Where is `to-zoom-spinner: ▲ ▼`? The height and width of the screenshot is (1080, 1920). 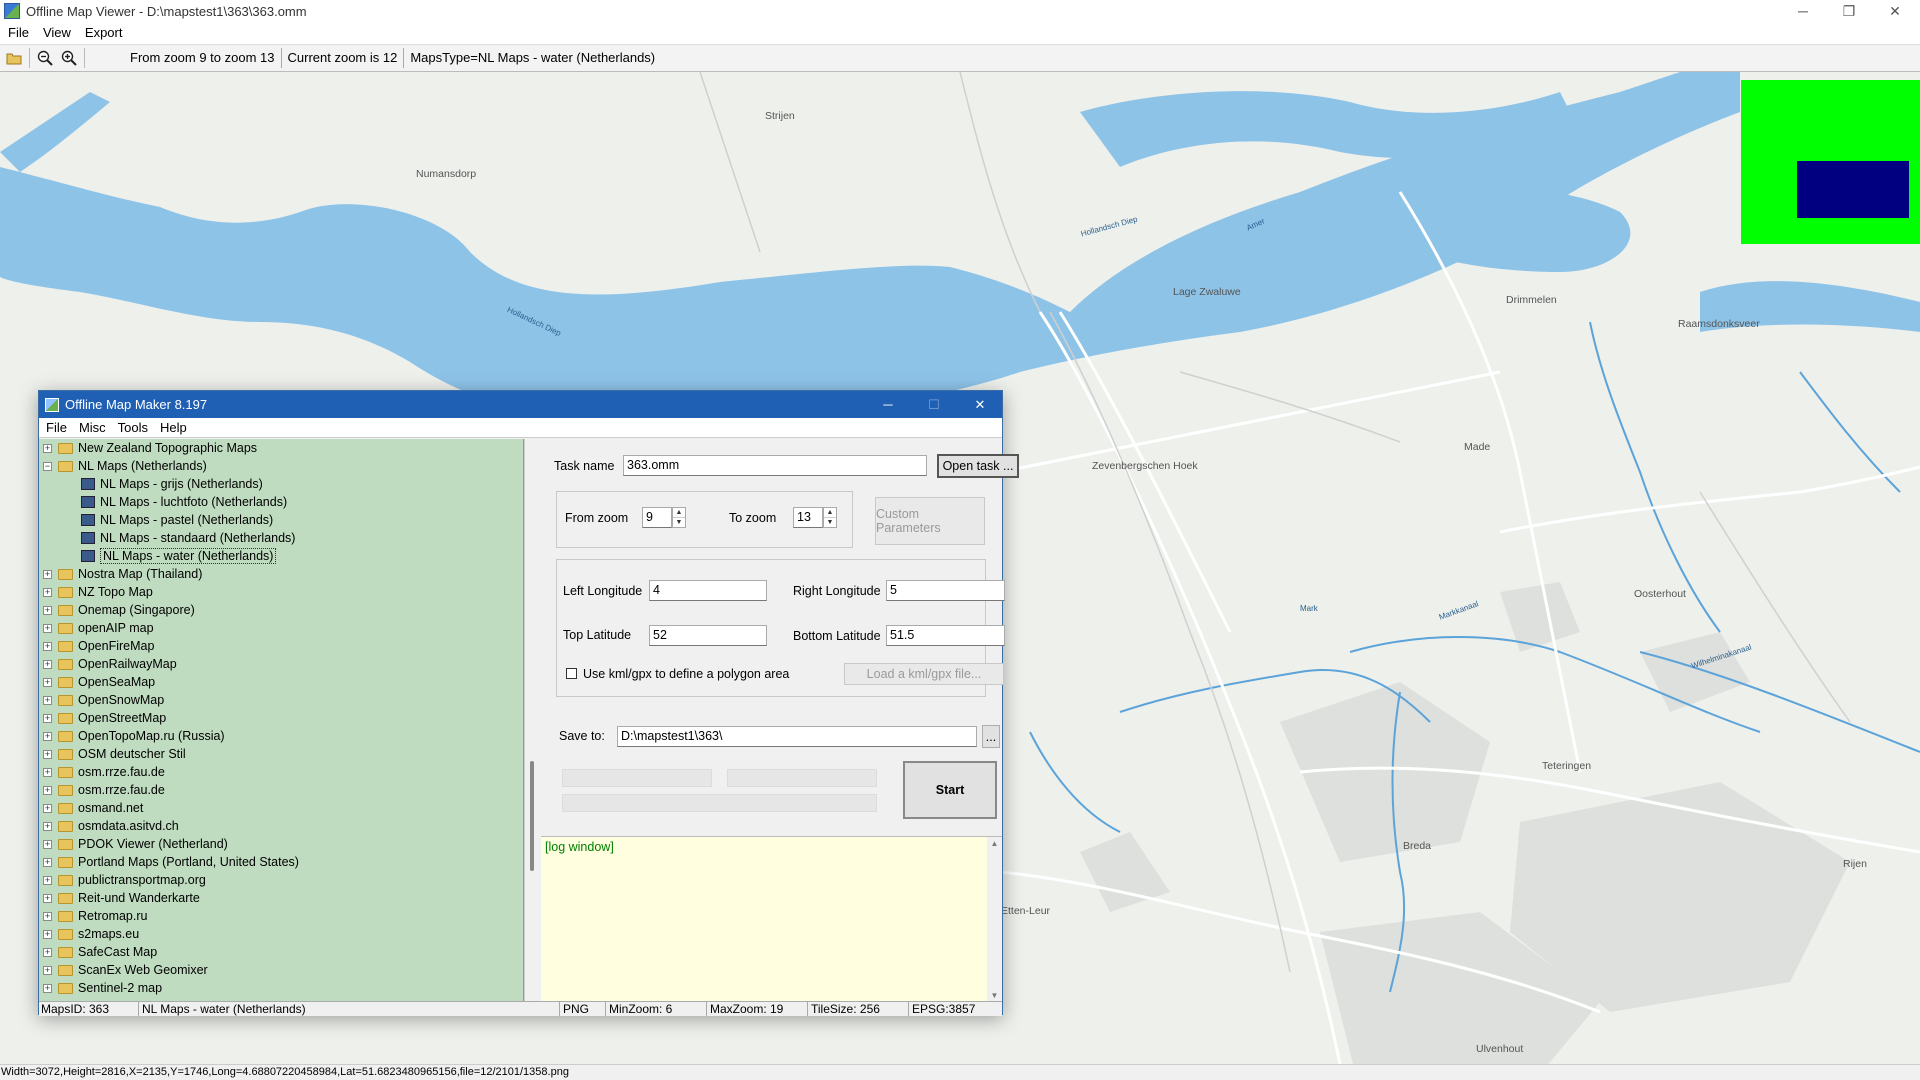
to-zoom-spinner: ▲ ▼ is located at coordinates (830, 517).